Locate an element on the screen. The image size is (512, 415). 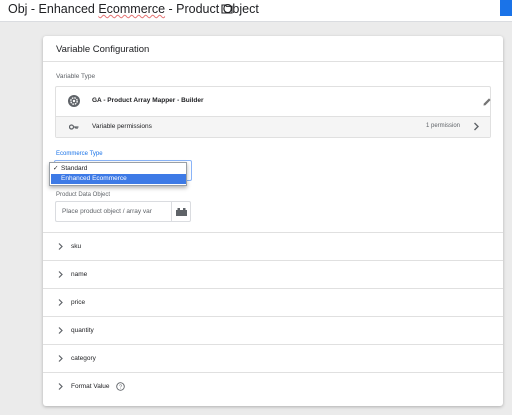
title-suffix: - Product Object is located at coordinates (212, 9).